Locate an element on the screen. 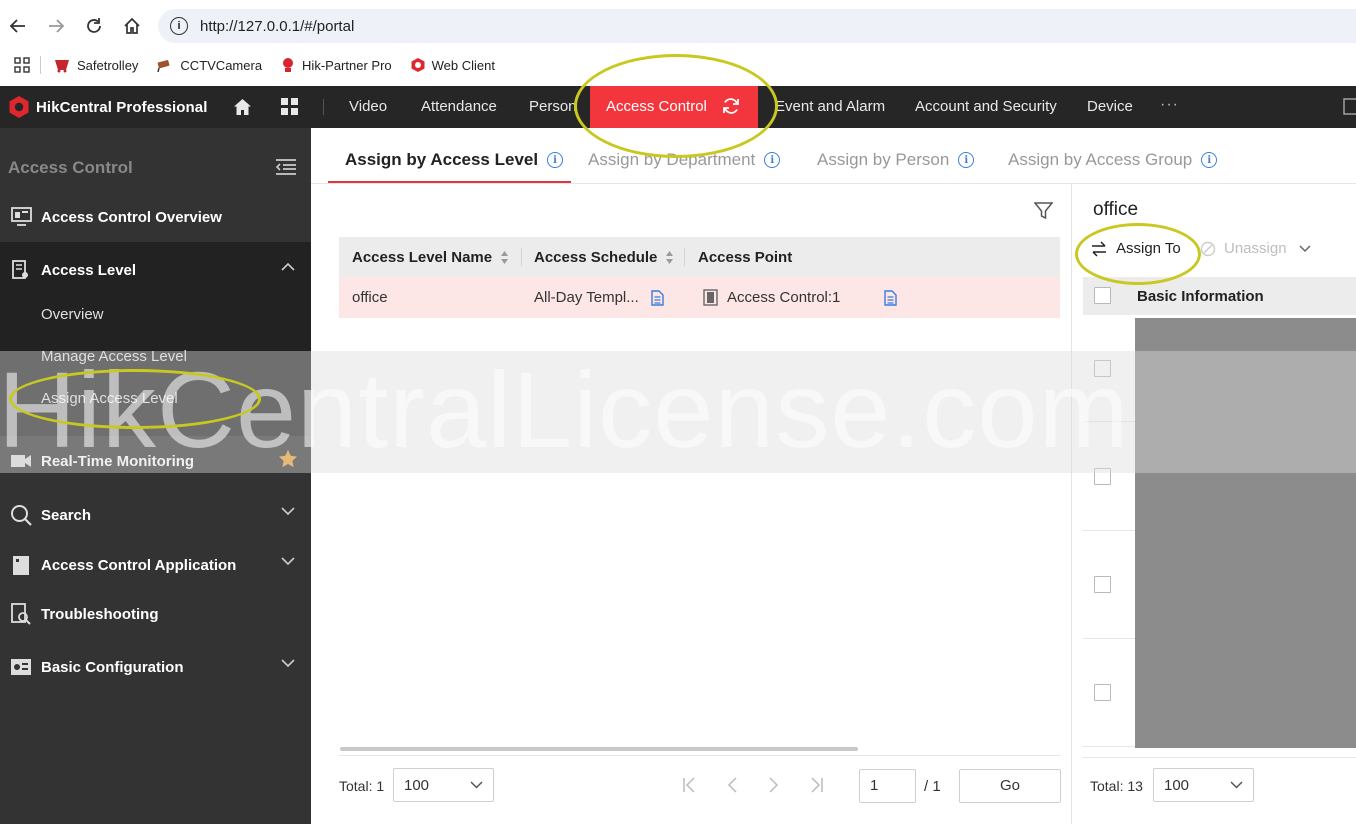  access-level-icon is located at coordinates (21, 270).